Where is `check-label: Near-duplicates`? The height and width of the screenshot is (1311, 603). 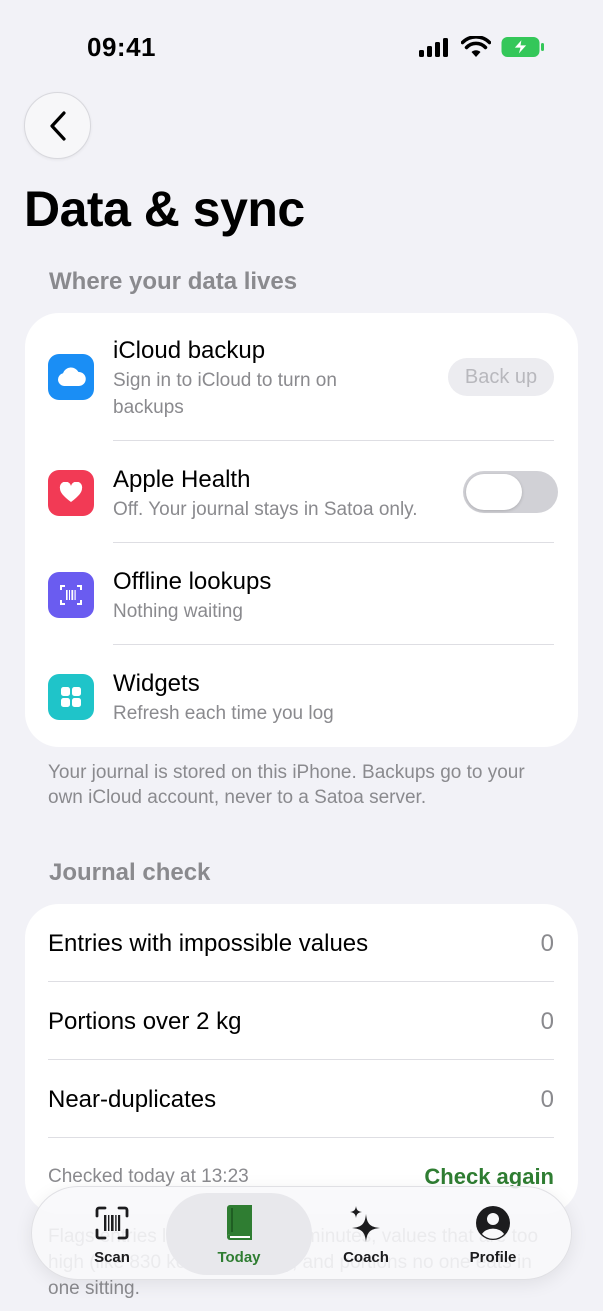
check-label: Near-duplicates is located at coordinates (132, 1099).